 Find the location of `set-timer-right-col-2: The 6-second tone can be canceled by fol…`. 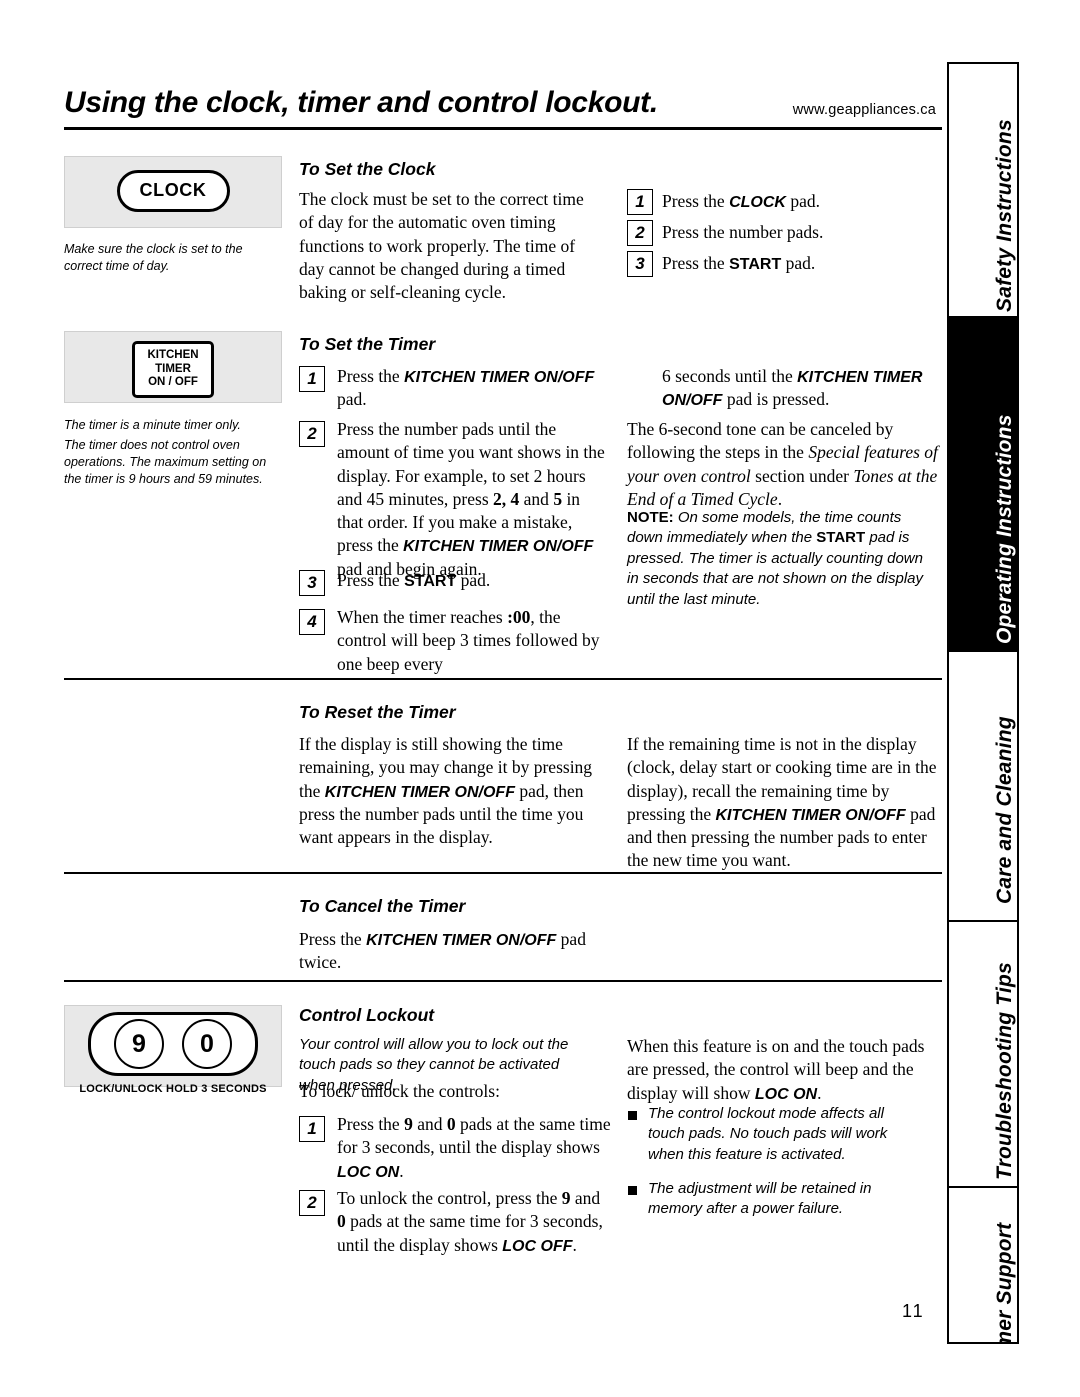

set-timer-right-col-2: The 6-second tone can be canceled by fol… is located at coordinates (782, 464).